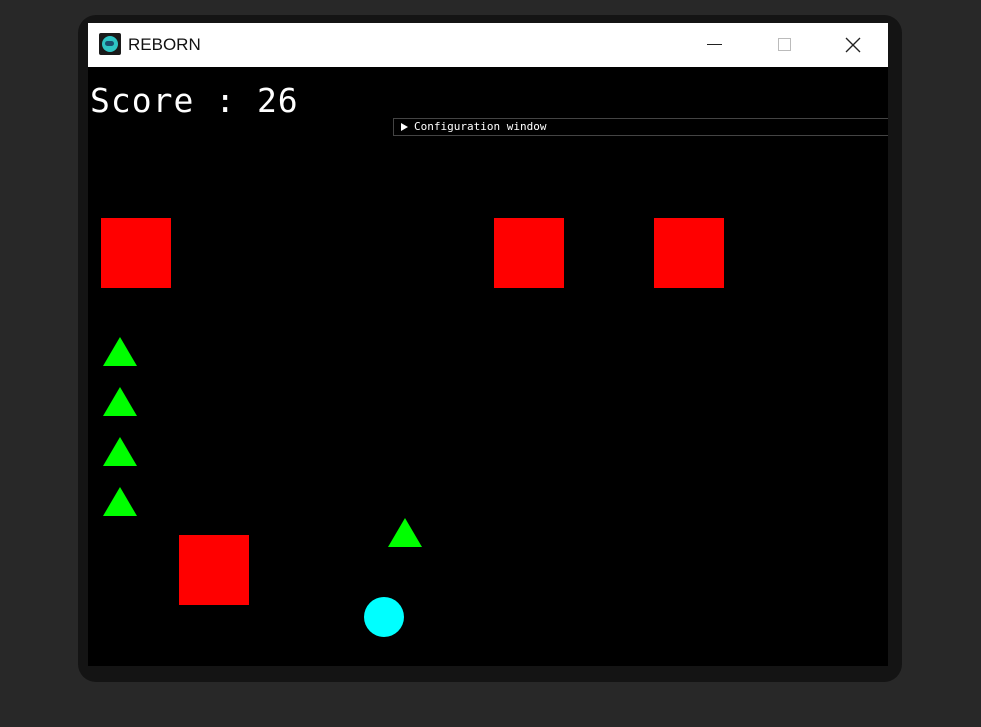 Image resolution: width=981 pixels, height=727 pixels. What do you see at coordinates (488, 45) in the screenshot?
I see `title-bar: REBORN` at bounding box center [488, 45].